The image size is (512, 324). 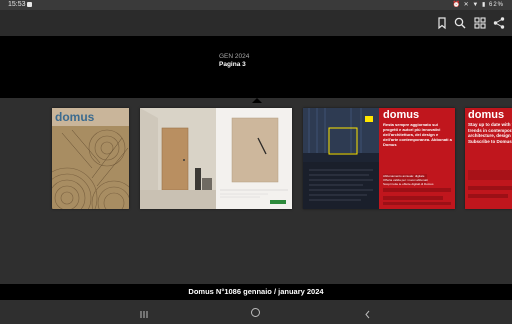 I want to click on back-button, so click(x=367, y=312).